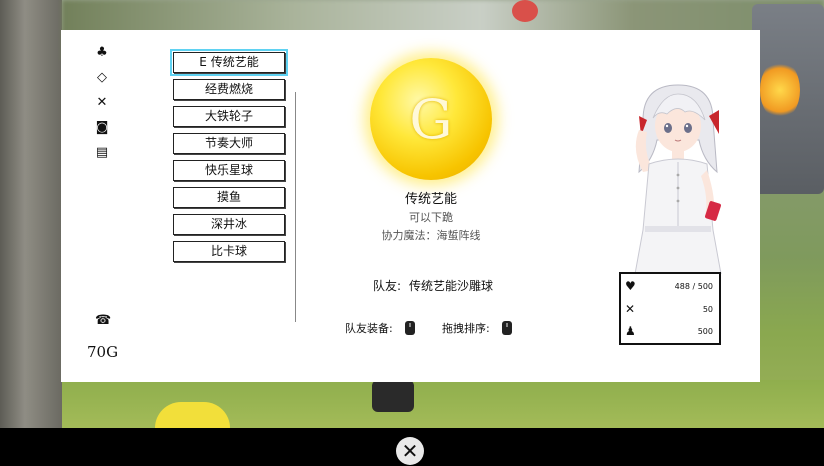 The image size is (824, 466). Describe the element at coordinates (192, 415) in the screenshot. I see `yellow-object` at that location.